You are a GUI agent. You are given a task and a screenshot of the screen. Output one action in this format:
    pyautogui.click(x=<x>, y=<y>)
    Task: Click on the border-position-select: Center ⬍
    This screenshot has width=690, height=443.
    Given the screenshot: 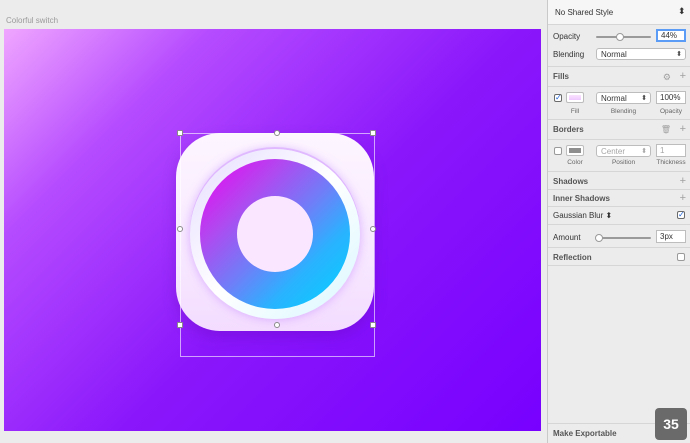 What is the action you would take?
    pyautogui.click(x=623, y=151)
    